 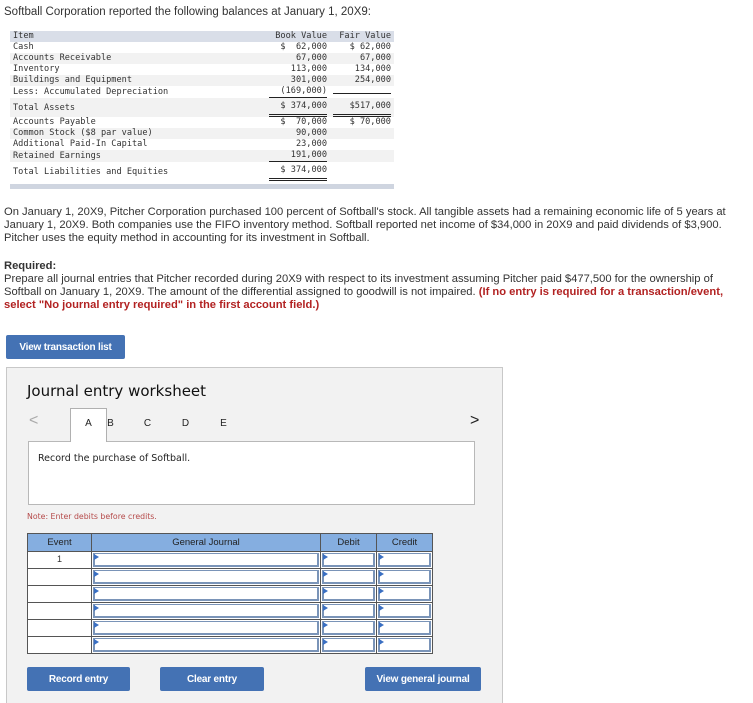 What do you see at coordinates (298, 122) in the screenshot?
I see `row-book: $ 70,000` at bounding box center [298, 122].